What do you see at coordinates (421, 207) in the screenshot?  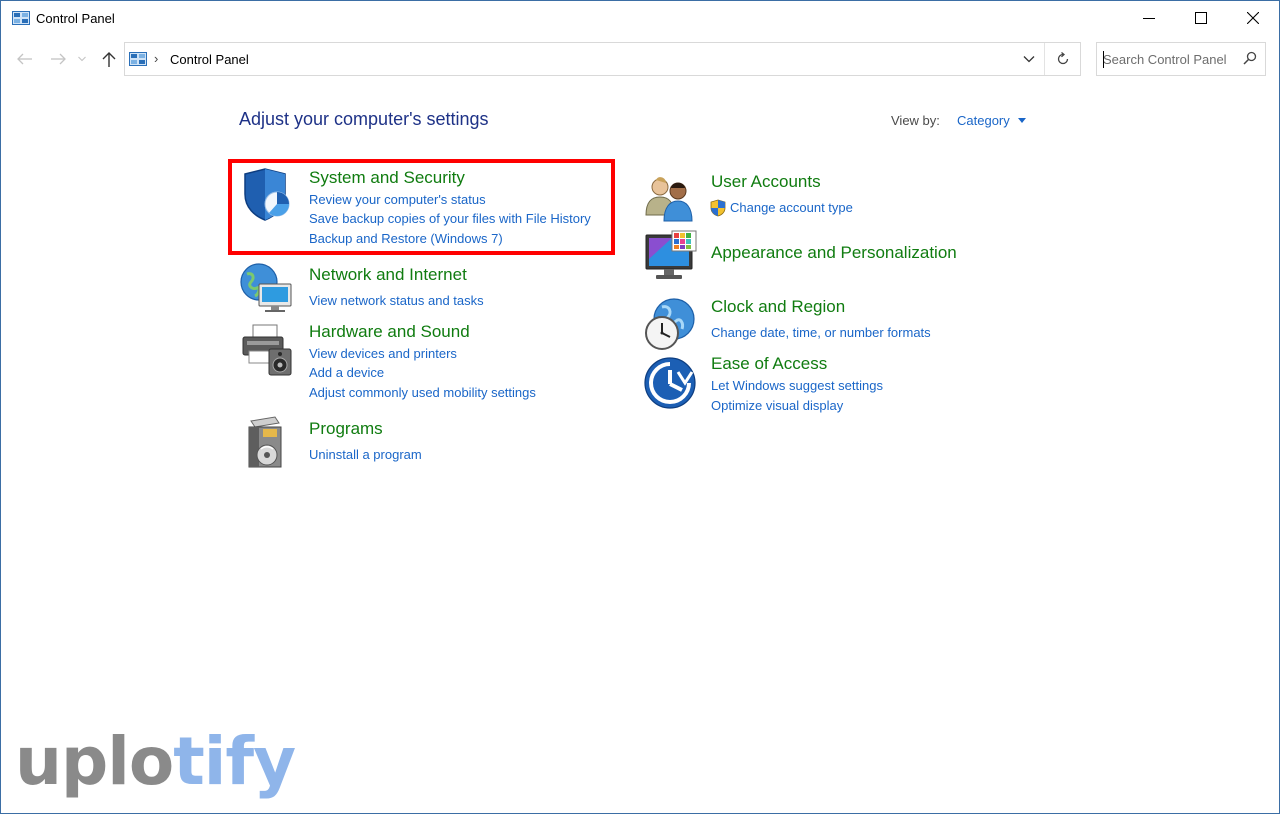 I see `highlight-box` at bounding box center [421, 207].